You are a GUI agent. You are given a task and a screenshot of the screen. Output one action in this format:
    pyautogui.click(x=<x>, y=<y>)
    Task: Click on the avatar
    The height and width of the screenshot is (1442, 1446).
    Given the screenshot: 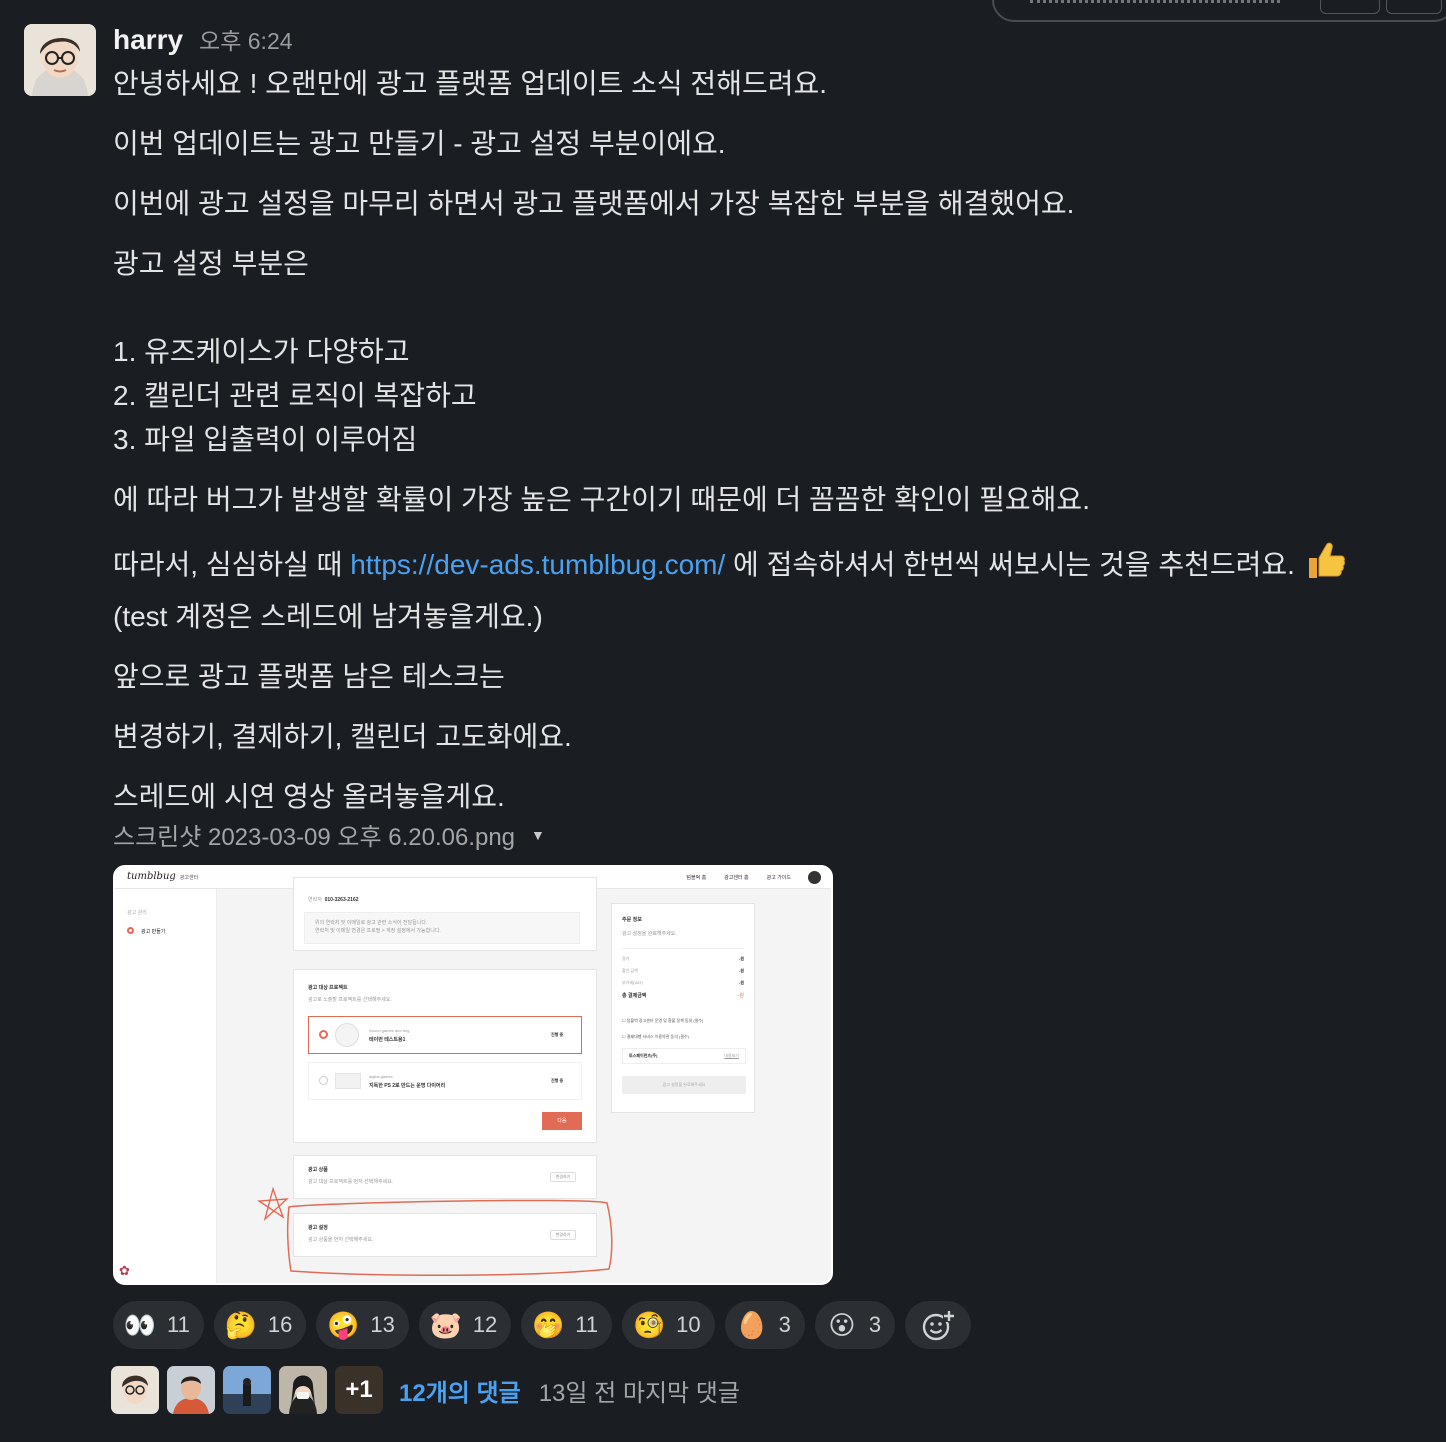 What is the action you would take?
    pyautogui.click(x=60, y=60)
    